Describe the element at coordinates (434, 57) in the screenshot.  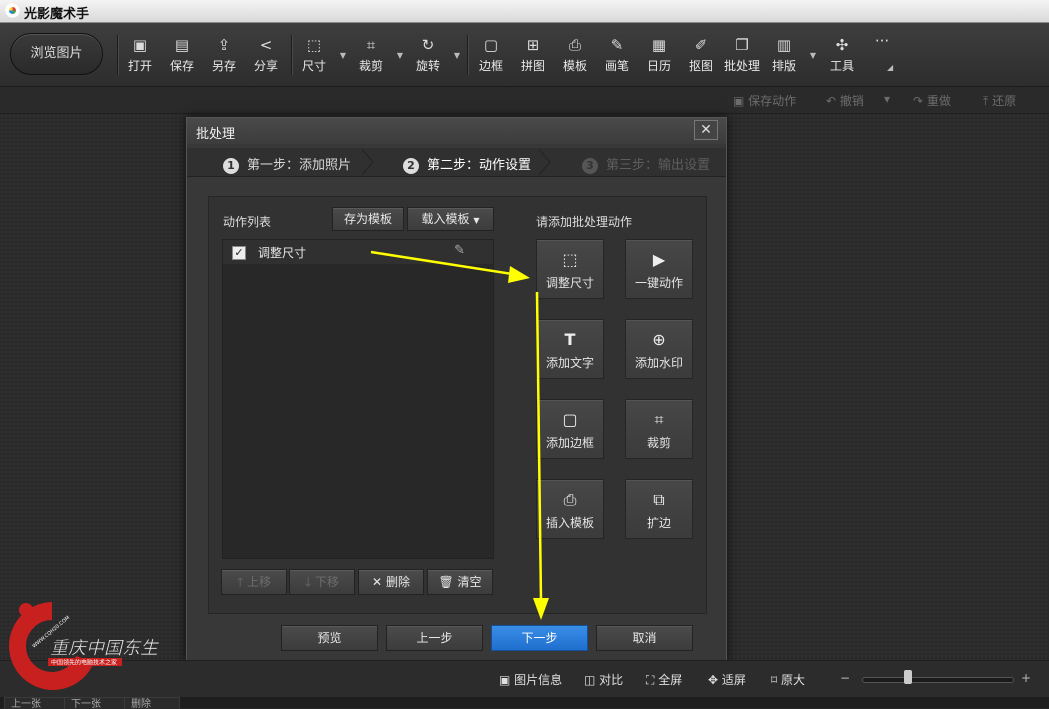
I see `rotate-button: ↻ 旋转 ▼` at that location.